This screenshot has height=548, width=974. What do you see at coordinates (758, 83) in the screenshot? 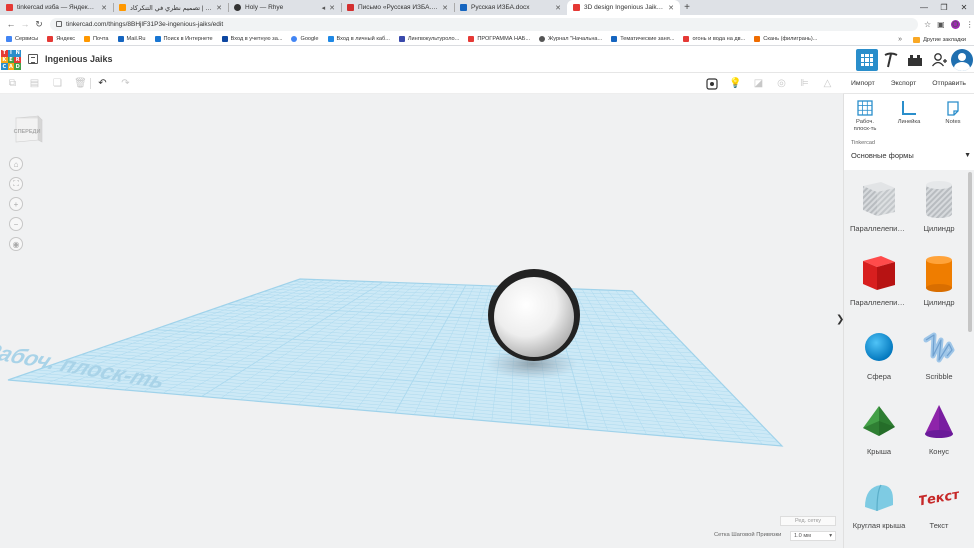
I see `shape-icon: ◪` at bounding box center [758, 83].